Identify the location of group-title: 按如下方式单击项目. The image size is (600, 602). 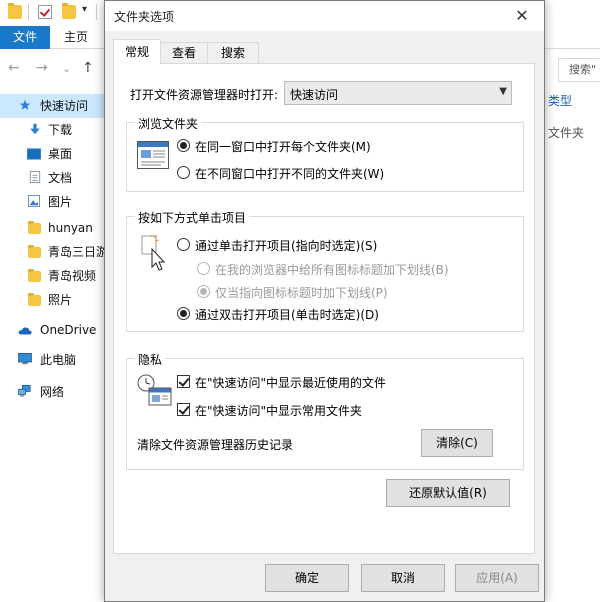
(192, 217).